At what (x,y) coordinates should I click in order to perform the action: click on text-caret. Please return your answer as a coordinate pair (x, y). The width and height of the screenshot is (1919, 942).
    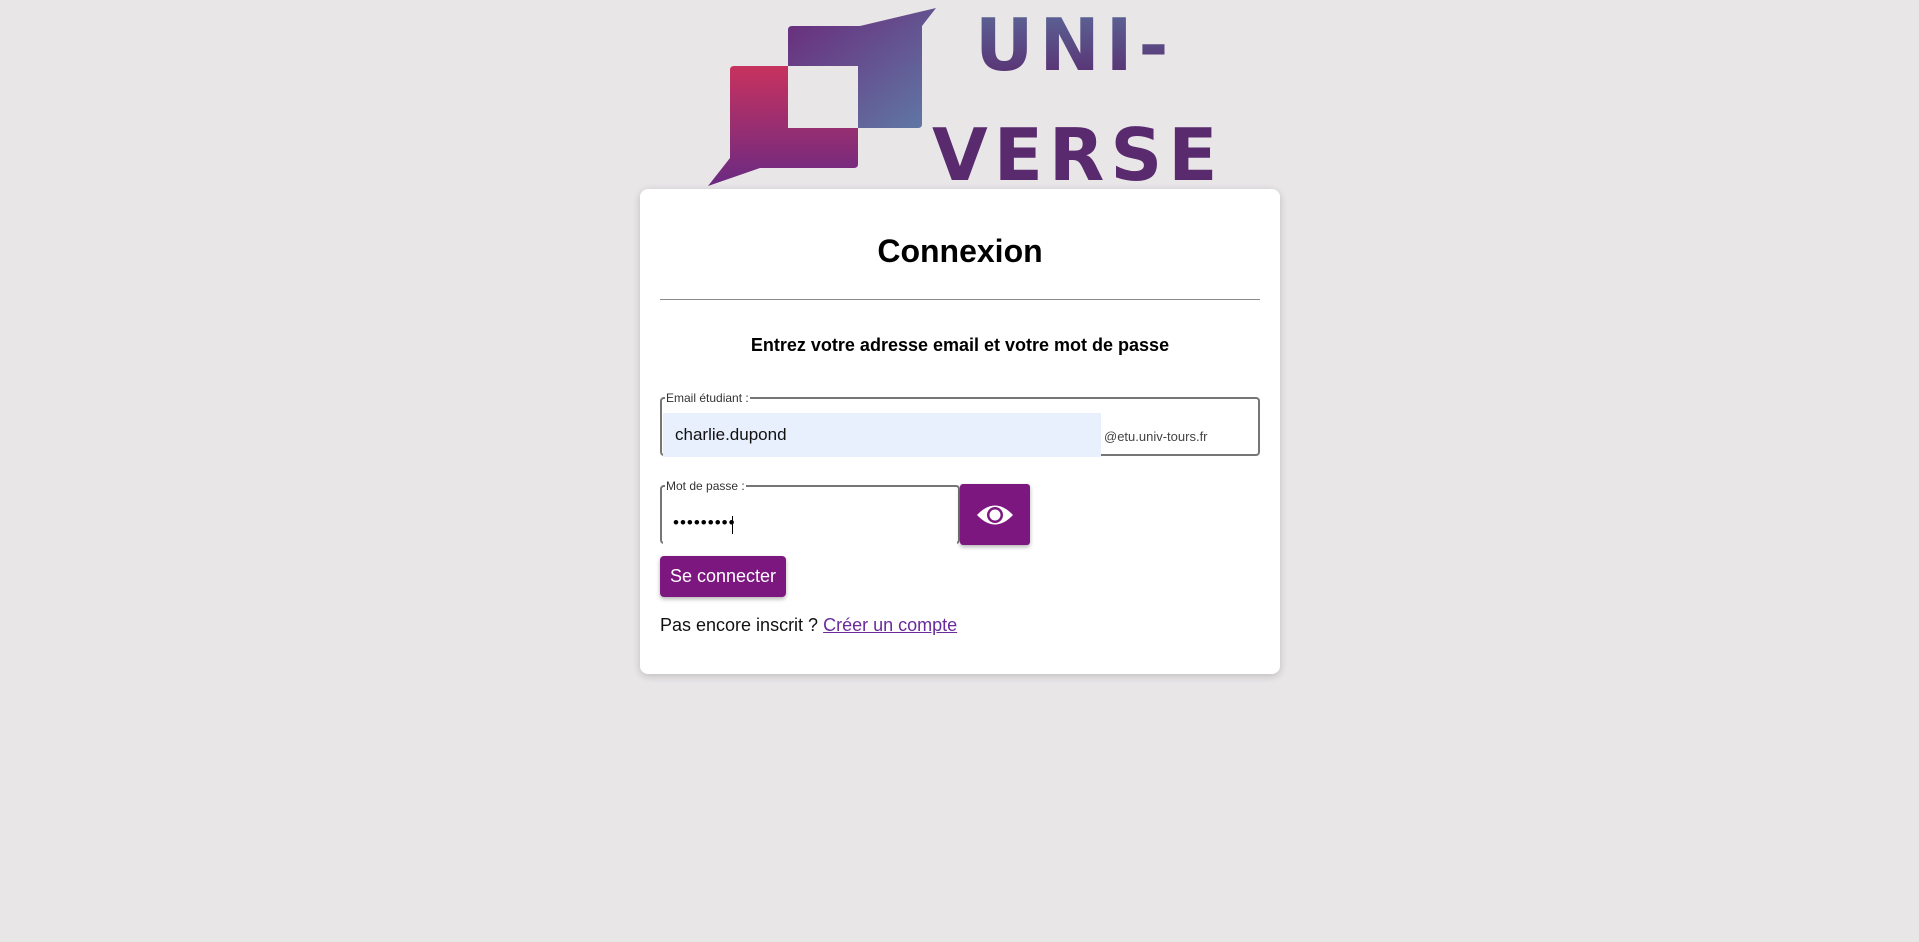
    Looking at the image, I should click on (732, 525).